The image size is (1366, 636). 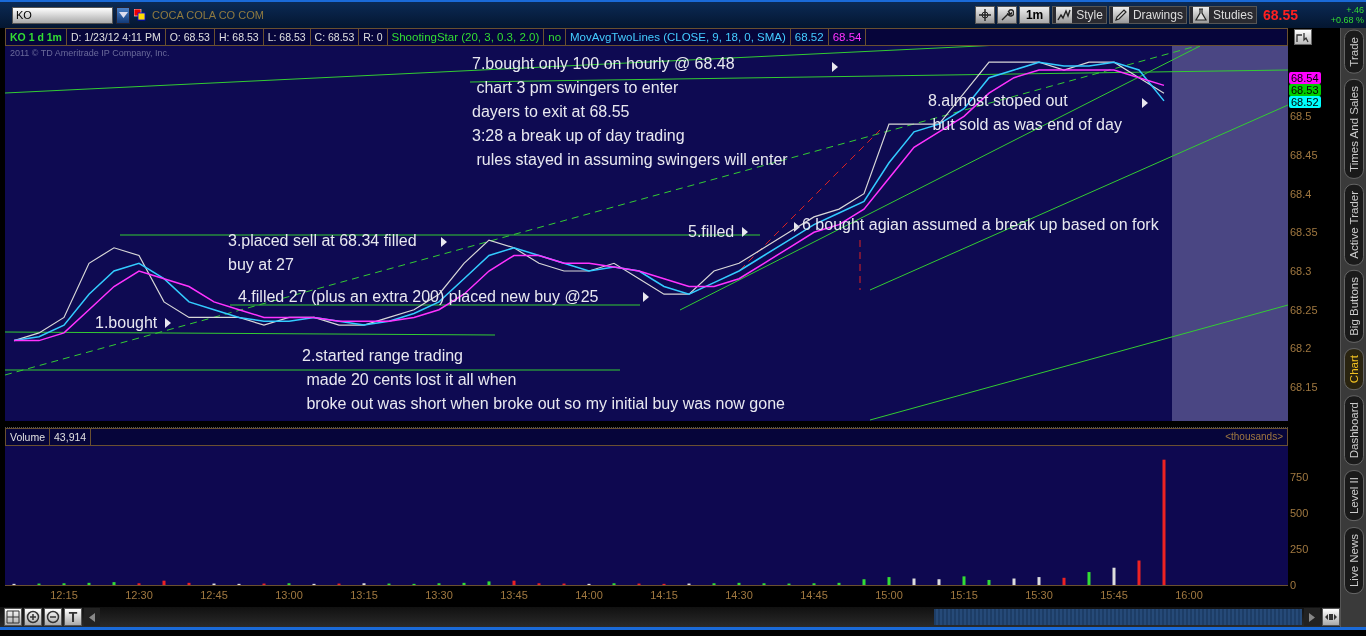 I want to click on study-label: MovAvgTwoLines (CLOSE, 9, 18, 0, SMA), so click(x=678, y=37).